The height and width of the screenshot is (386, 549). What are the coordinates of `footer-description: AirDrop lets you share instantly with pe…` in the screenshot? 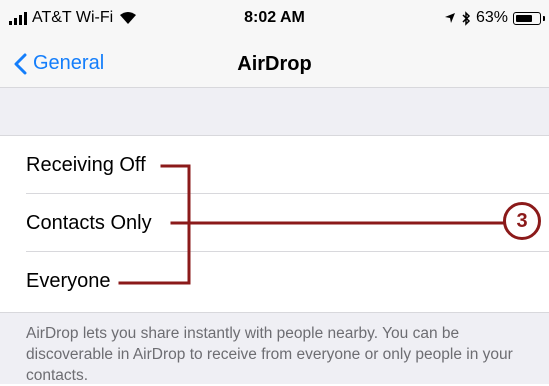 It's located at (269, 354).